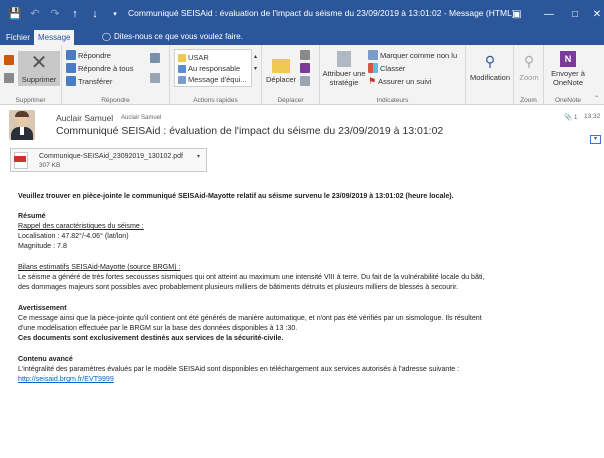  What do you see at coordinates (281, 66) in the screenshot?
I see `move-folder-icon` at bounding box center [281, 66].